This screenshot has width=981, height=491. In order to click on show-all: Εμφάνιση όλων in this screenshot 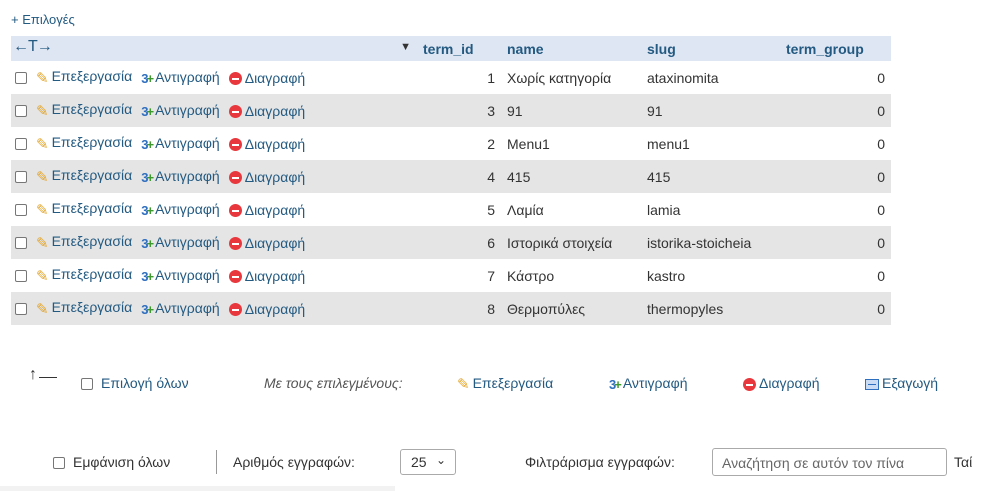, I will do `click(111, 462)`.